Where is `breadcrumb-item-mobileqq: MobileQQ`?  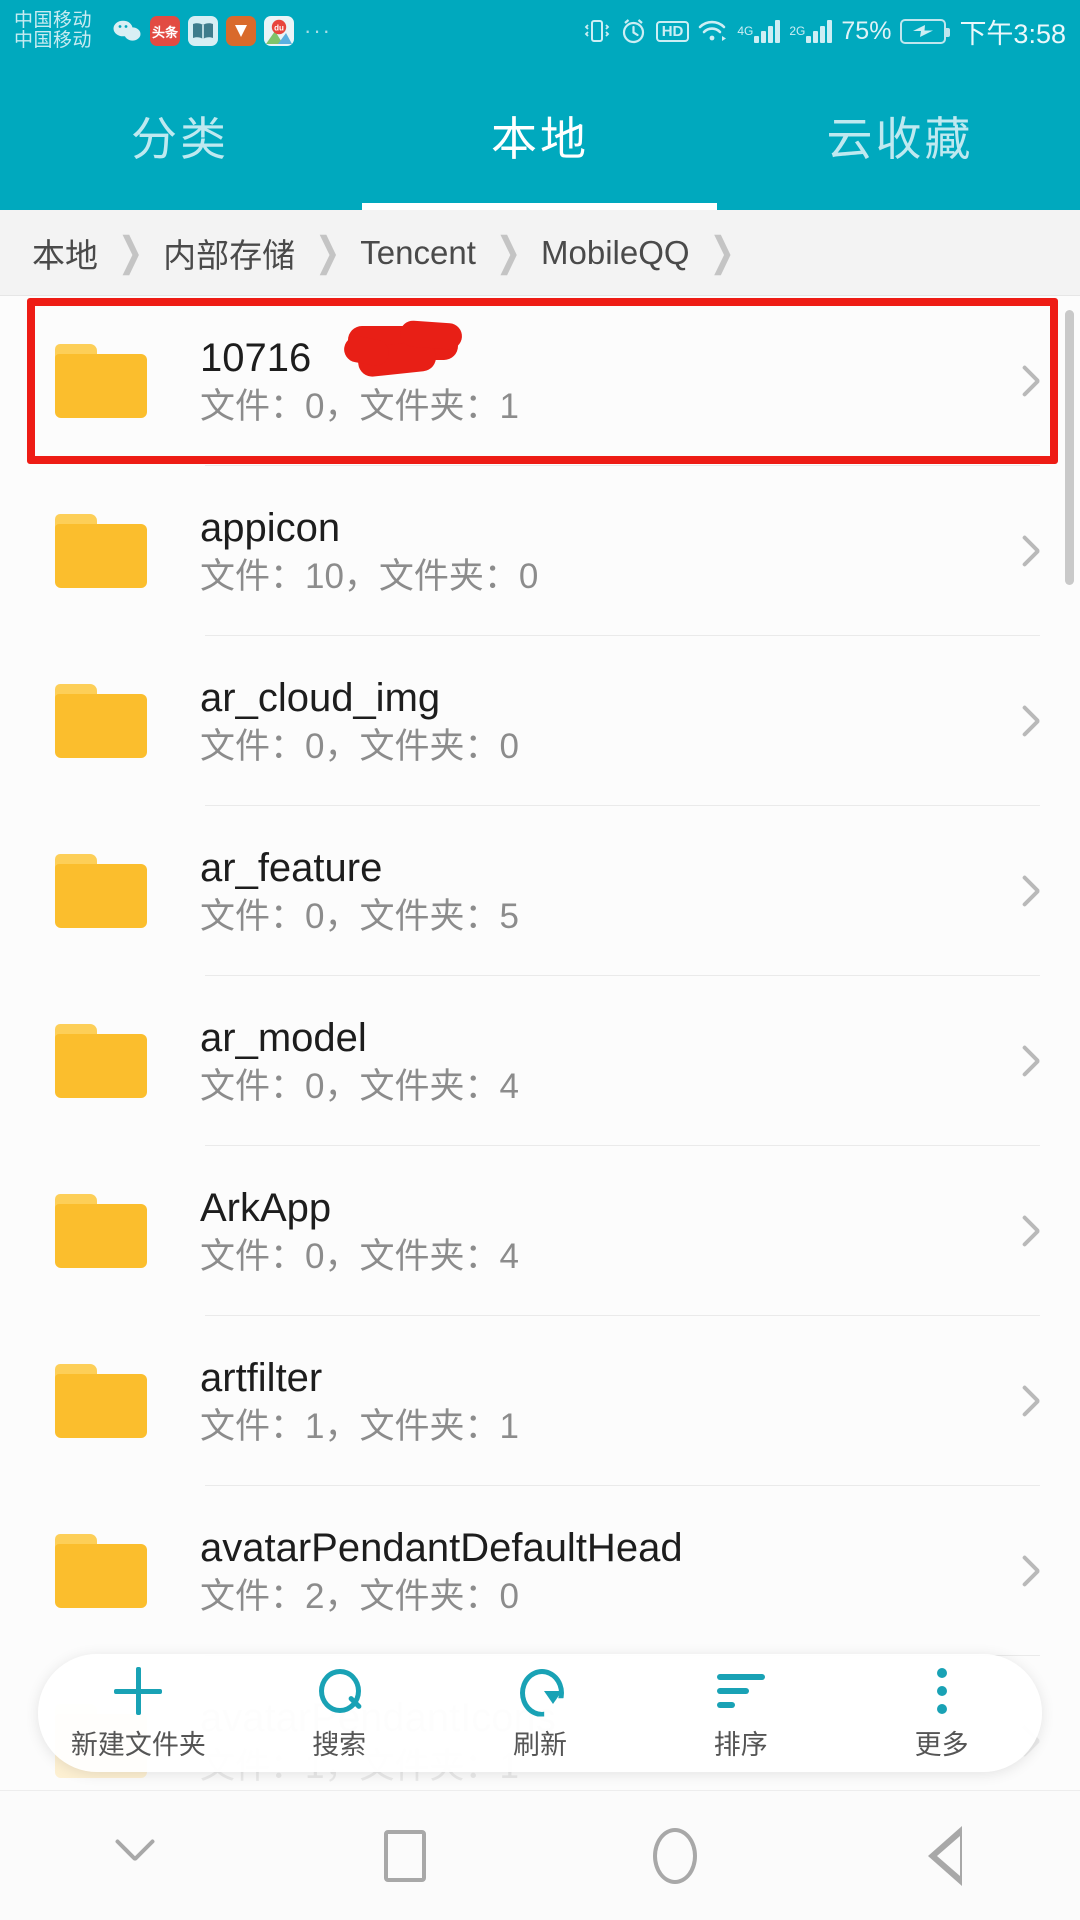 breadcrumb-item-mobileqq: MobileQQ is located at coordinates (615, 253).